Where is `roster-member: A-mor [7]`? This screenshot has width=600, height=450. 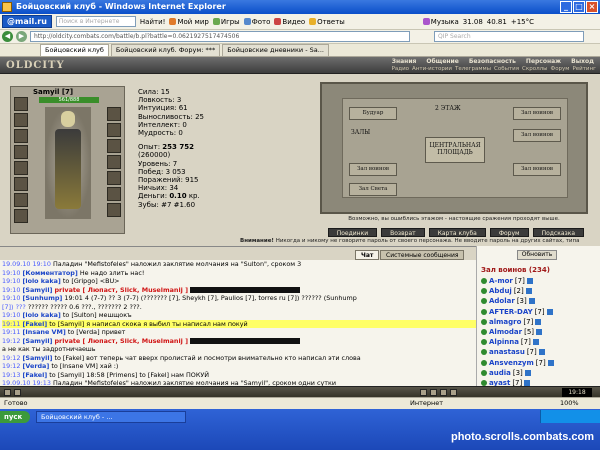
roster-member: A-mor [7] is located at coordinates (538, 281).